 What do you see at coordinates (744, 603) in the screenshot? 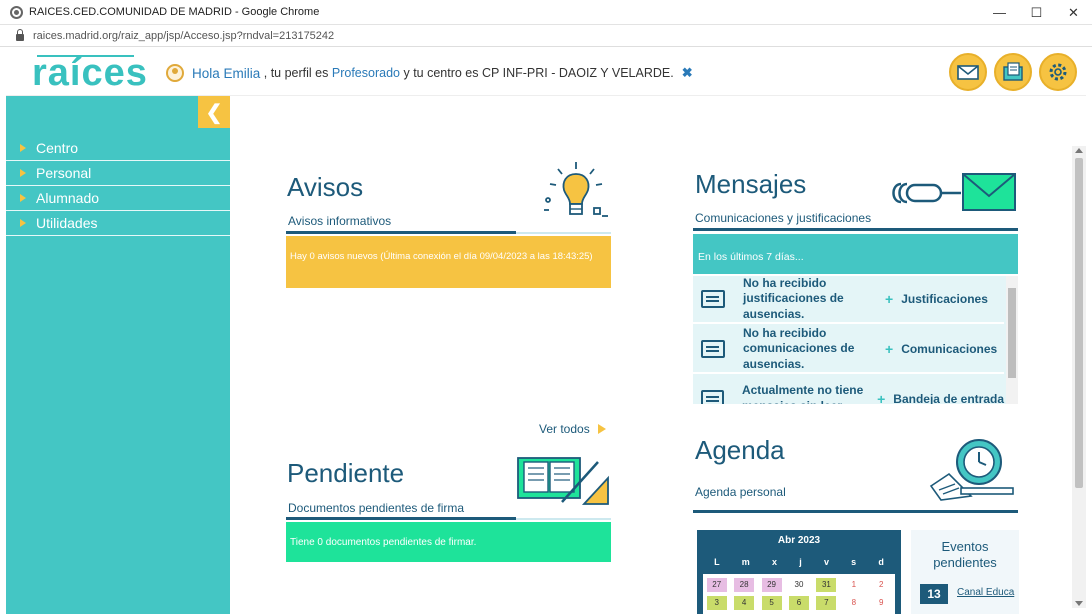
I see `calendar-day: 4` at bounding box center [744, 603].